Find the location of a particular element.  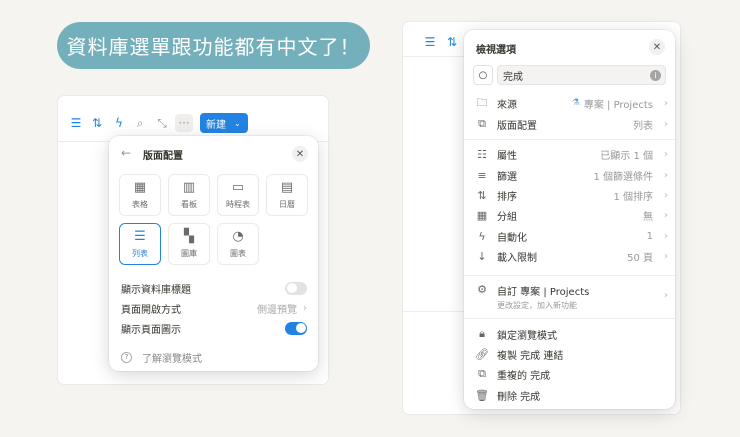

popup-title: 檢視選項 is located at coordinates (496, 50).